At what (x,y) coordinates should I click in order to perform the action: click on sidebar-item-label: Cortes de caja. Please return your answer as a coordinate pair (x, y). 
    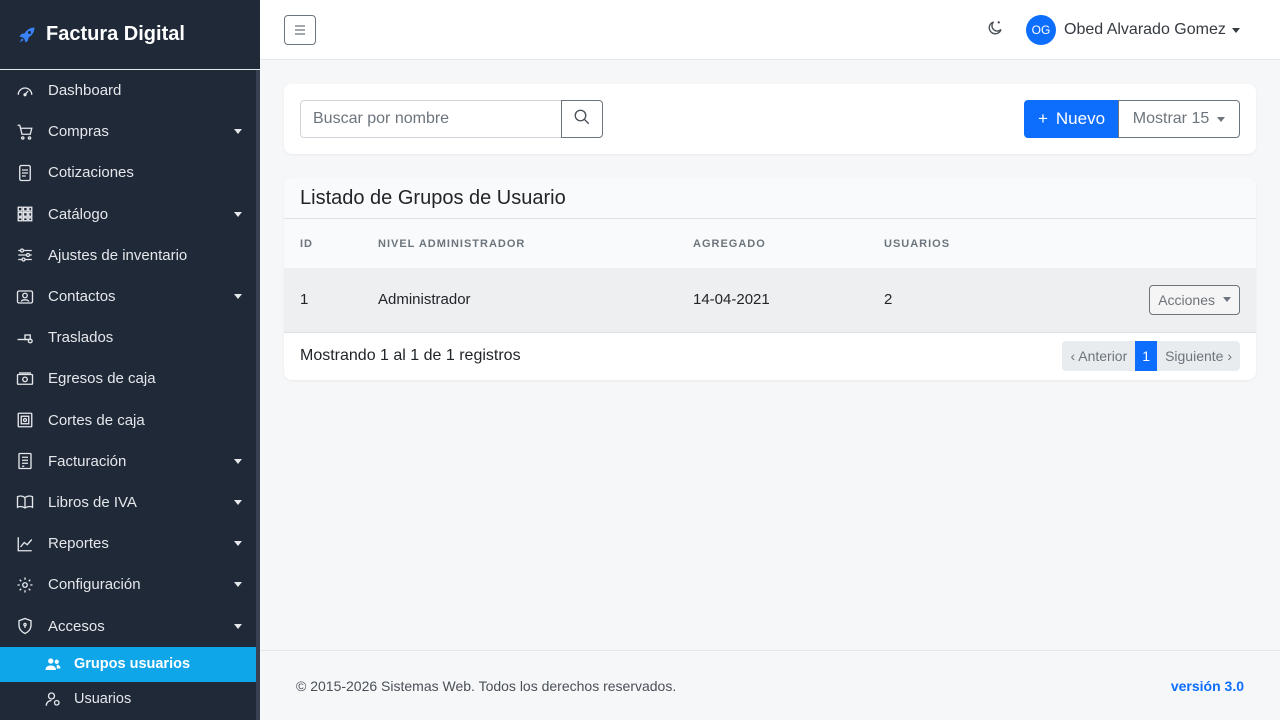
    Looking at the image, I should click on (96, 420).